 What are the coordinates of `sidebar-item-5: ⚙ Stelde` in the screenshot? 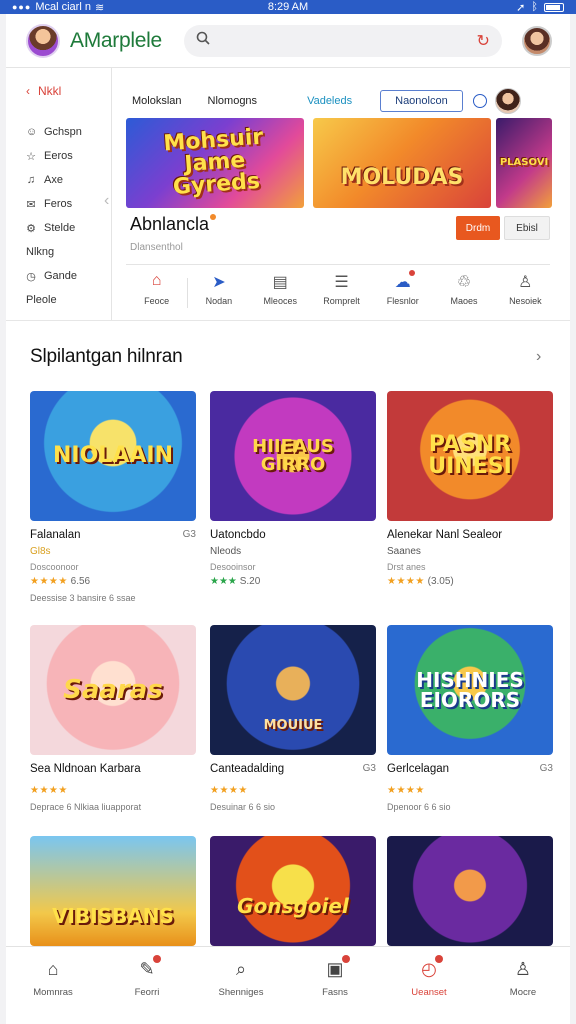 It's located at (68, 228).